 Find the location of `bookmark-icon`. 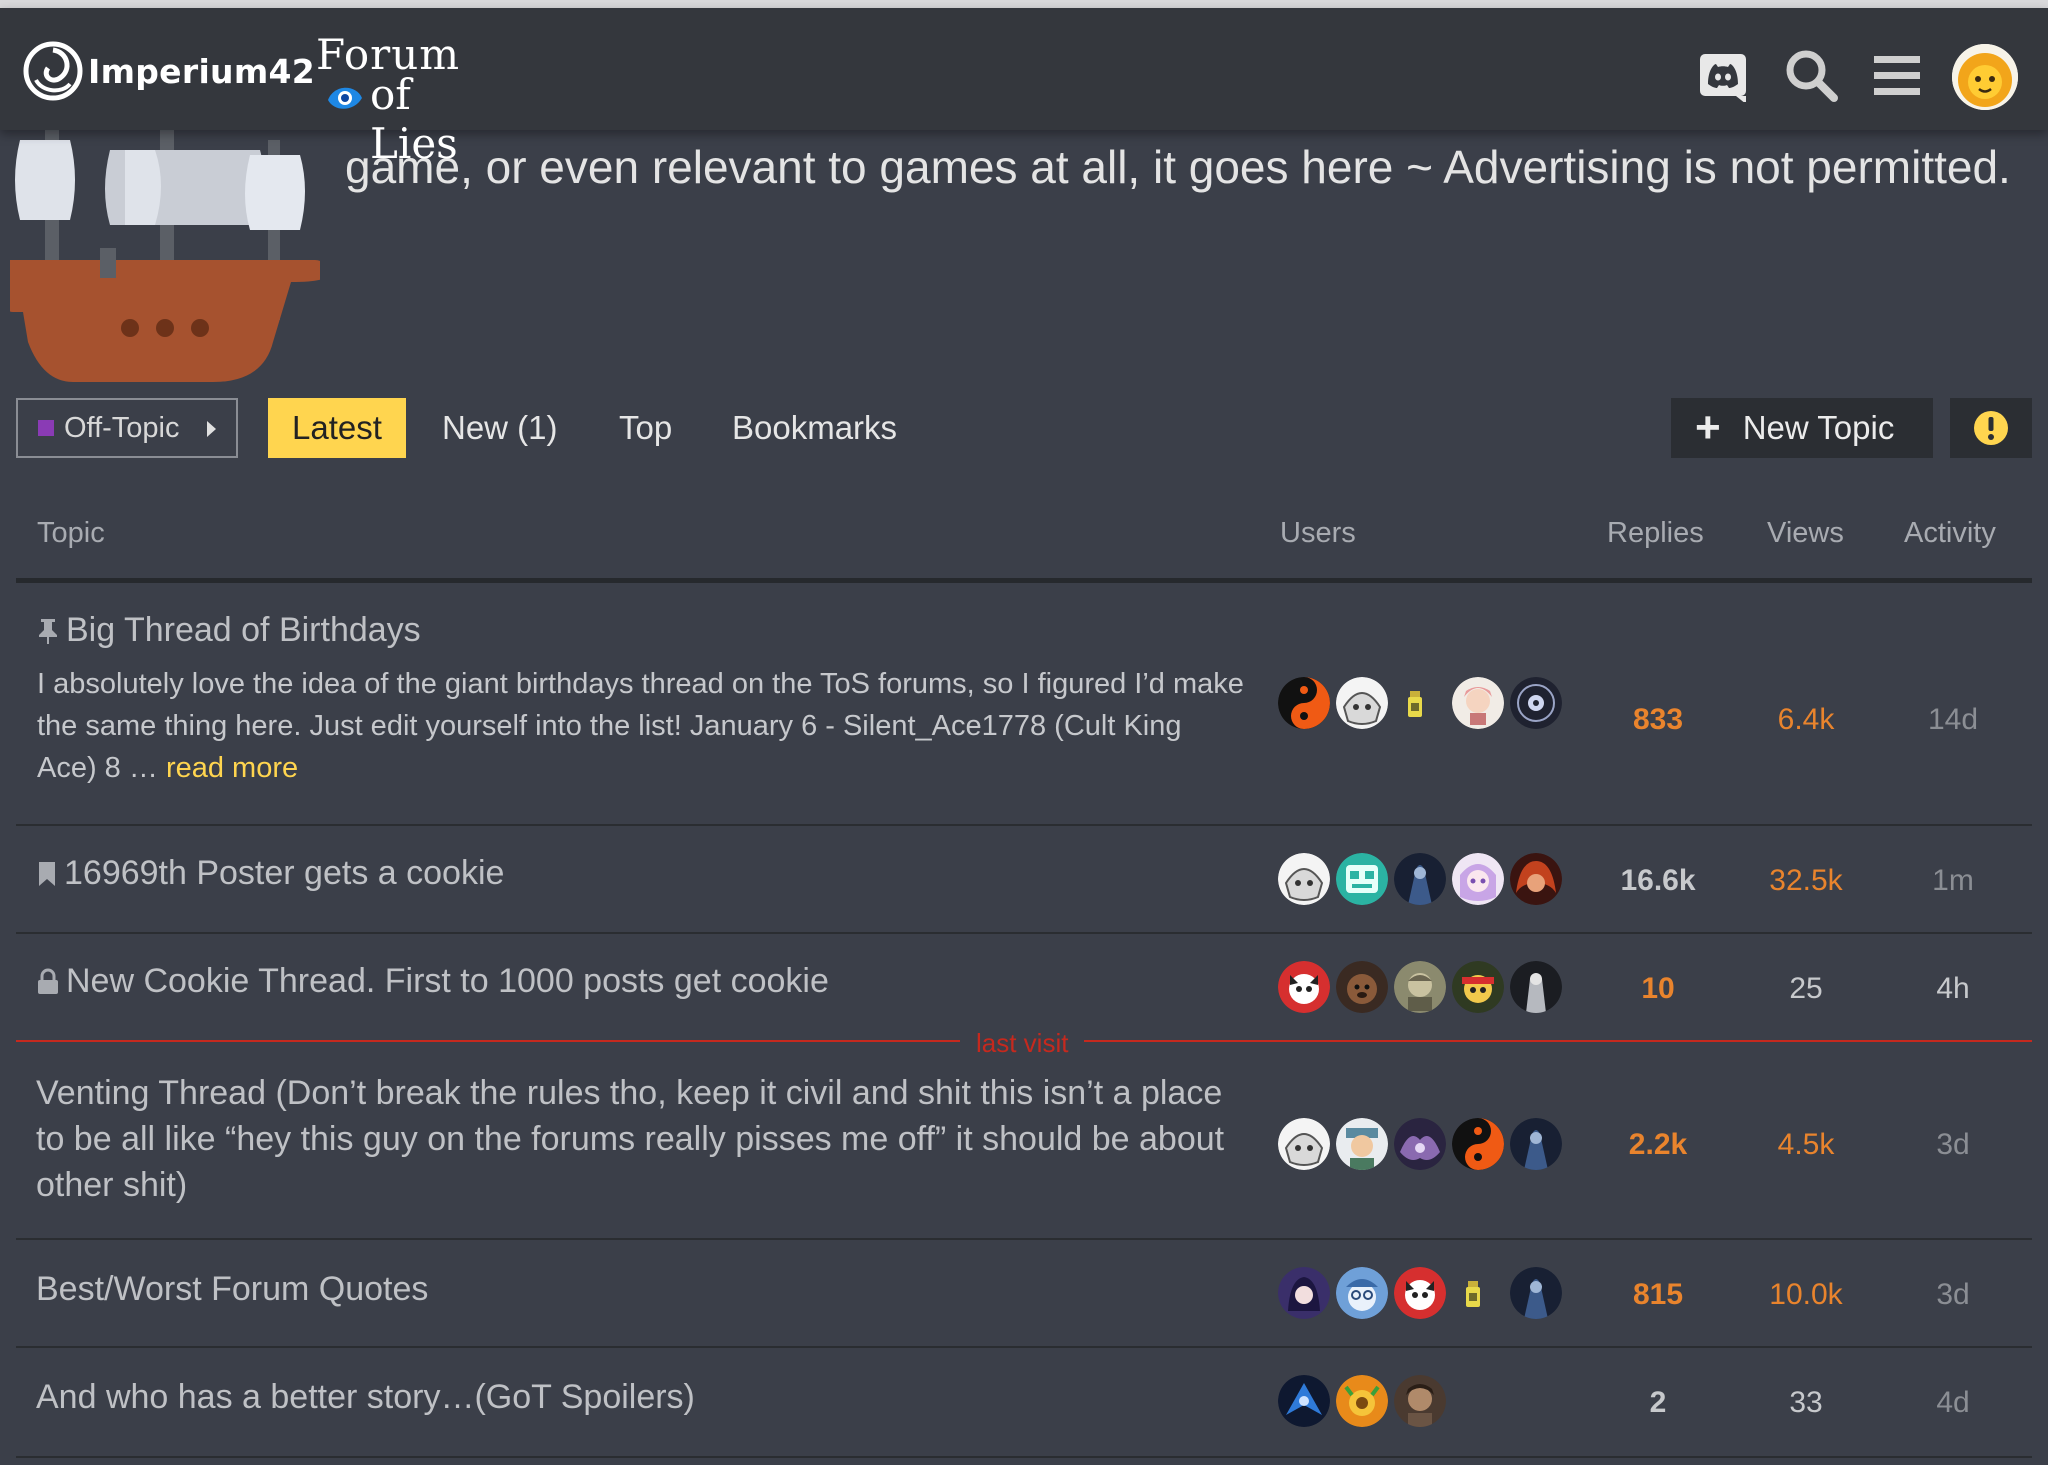

bookmark-icon is located at coordinates (47, 874).